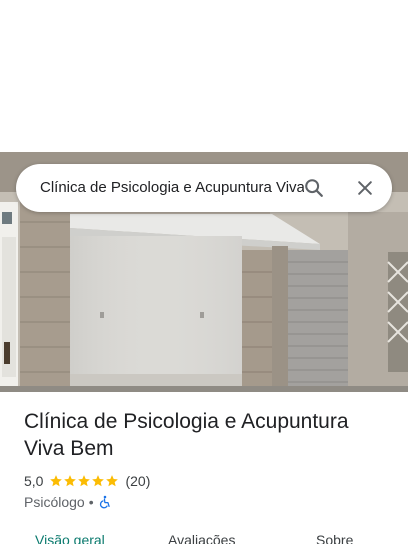  I want to click on wheelchair-icon, so click(104, 502).